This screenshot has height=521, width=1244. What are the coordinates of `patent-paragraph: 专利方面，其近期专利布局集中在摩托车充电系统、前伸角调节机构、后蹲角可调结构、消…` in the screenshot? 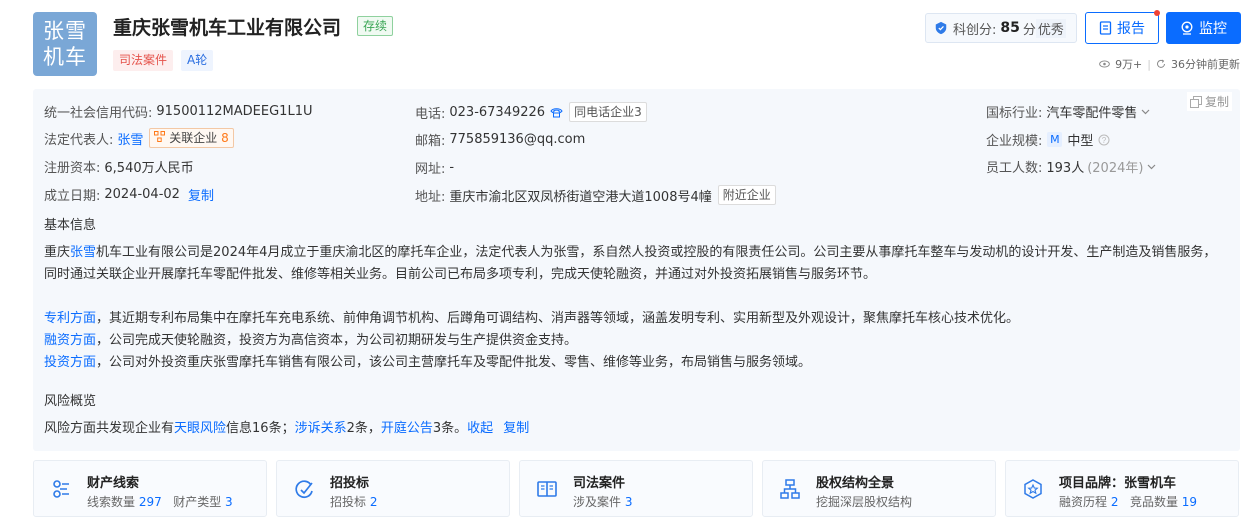 It's located at (634, 319).